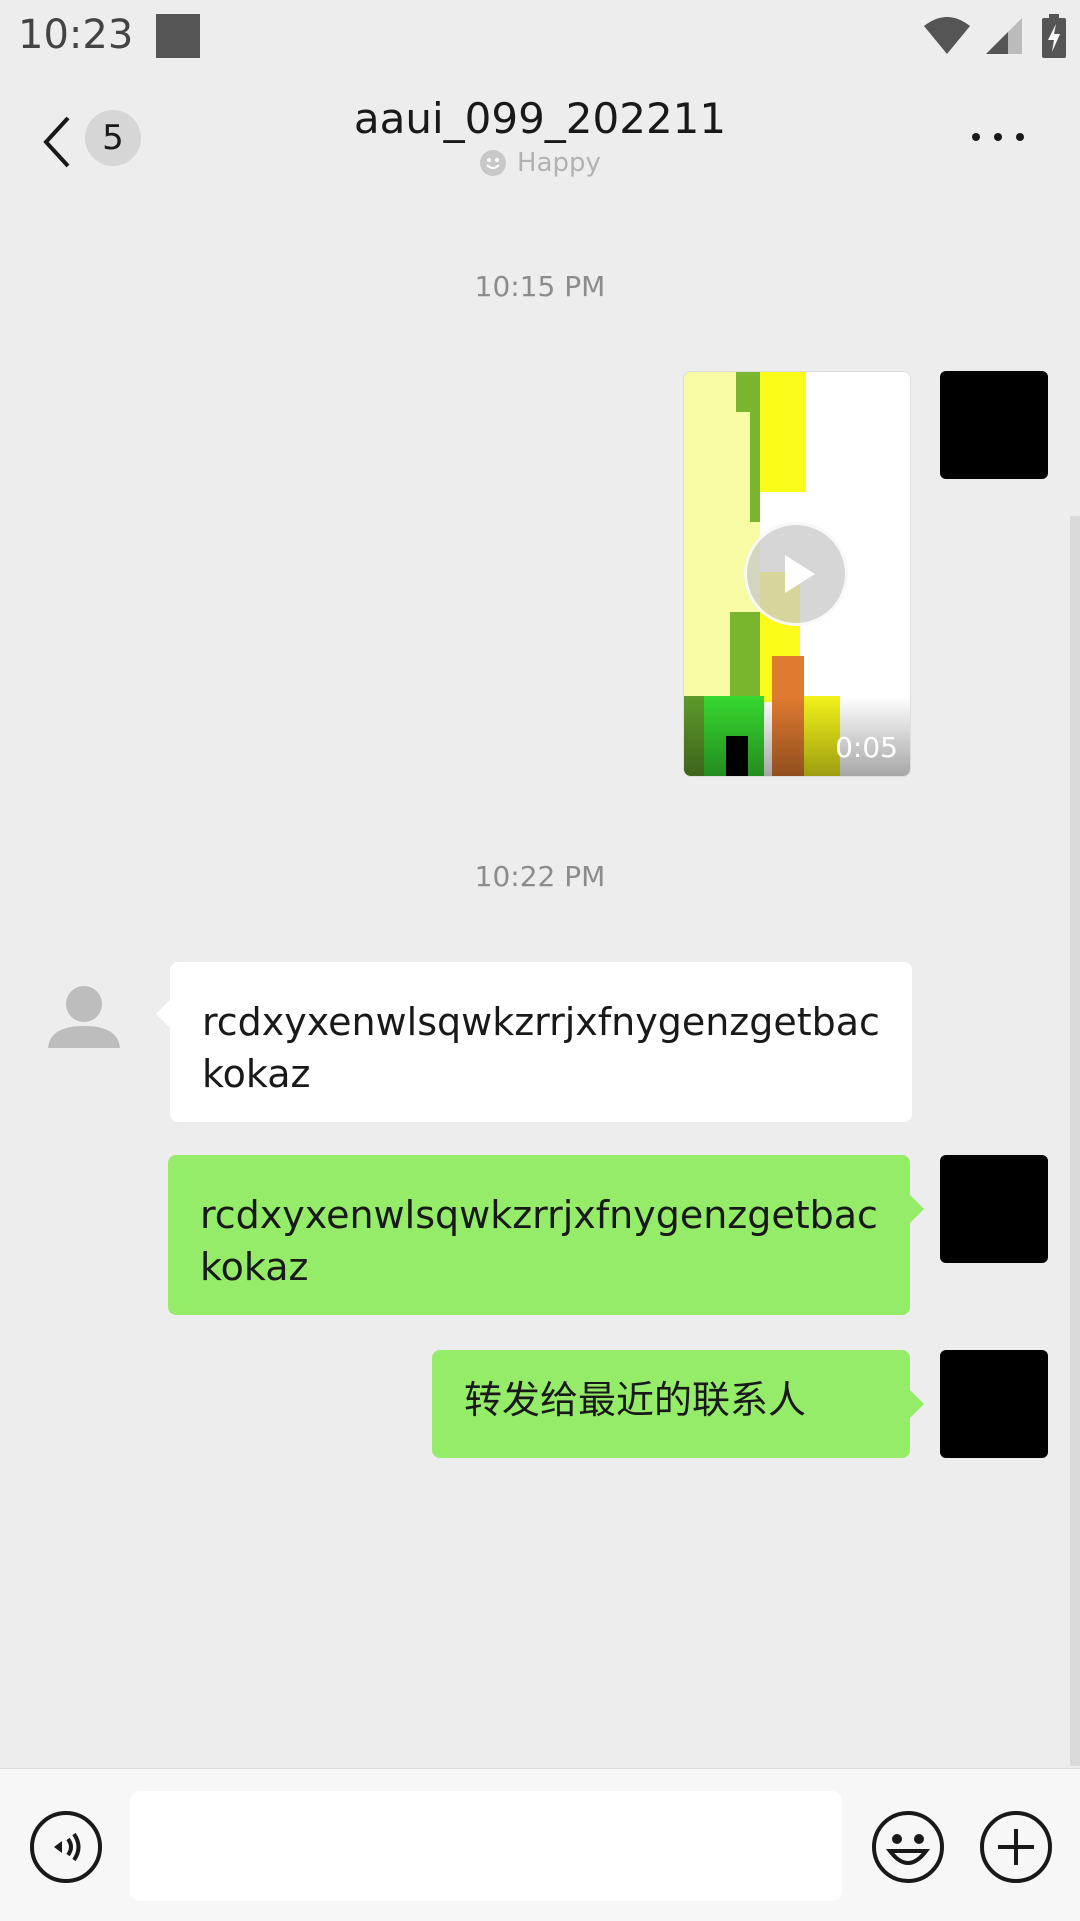 Image resolution: width=1080 pixels, height=1921 pixels. I want to click on status-icons, so click(995, 36).